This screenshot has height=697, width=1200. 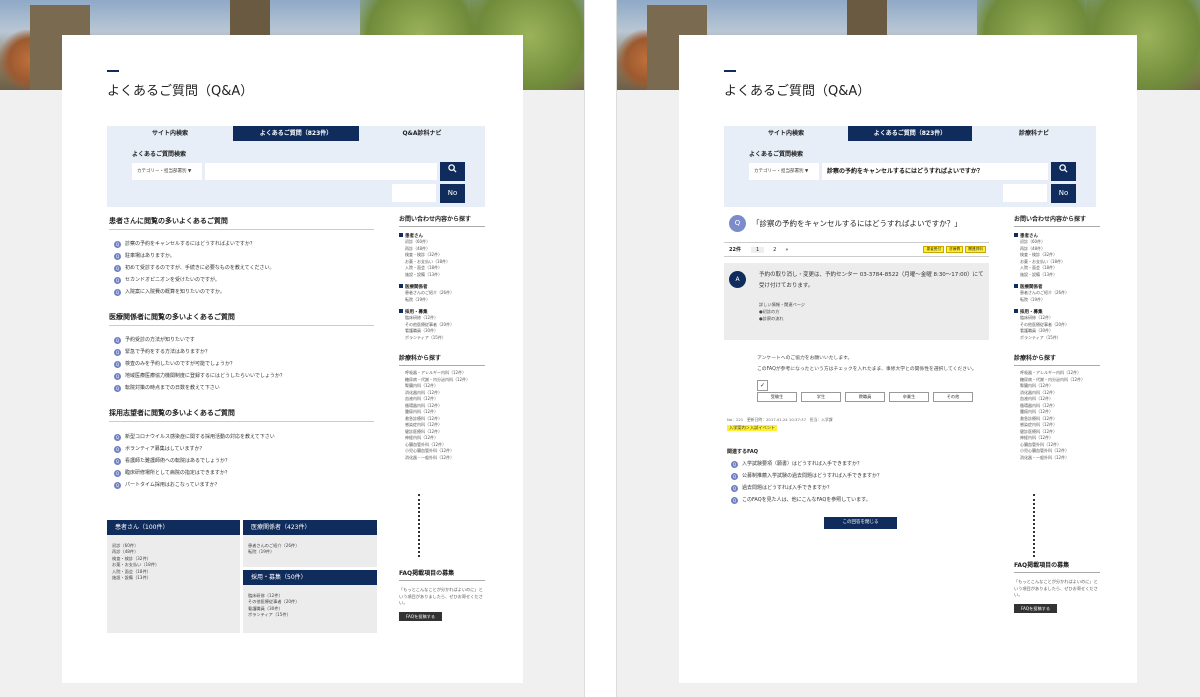 What do you see at coordinates (245, 340) in the screenshot?
I see `list-item: Q 予約受診の方法が知りたいです` at bounding box center [245, 340].